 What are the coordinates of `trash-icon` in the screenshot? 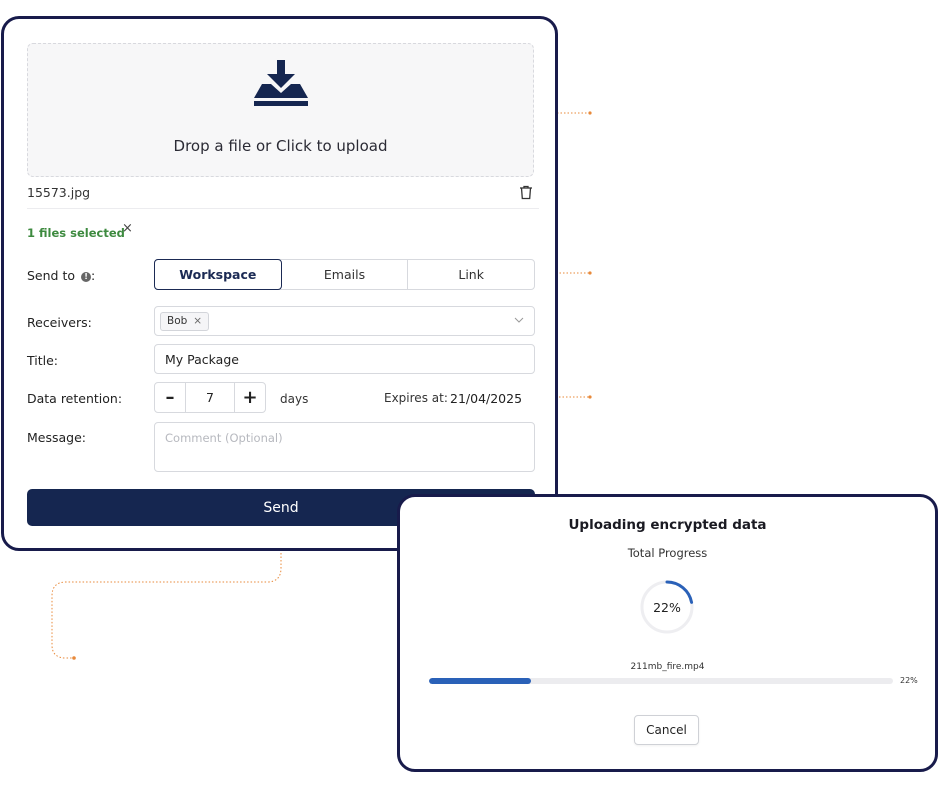 It's located at (526, 192).